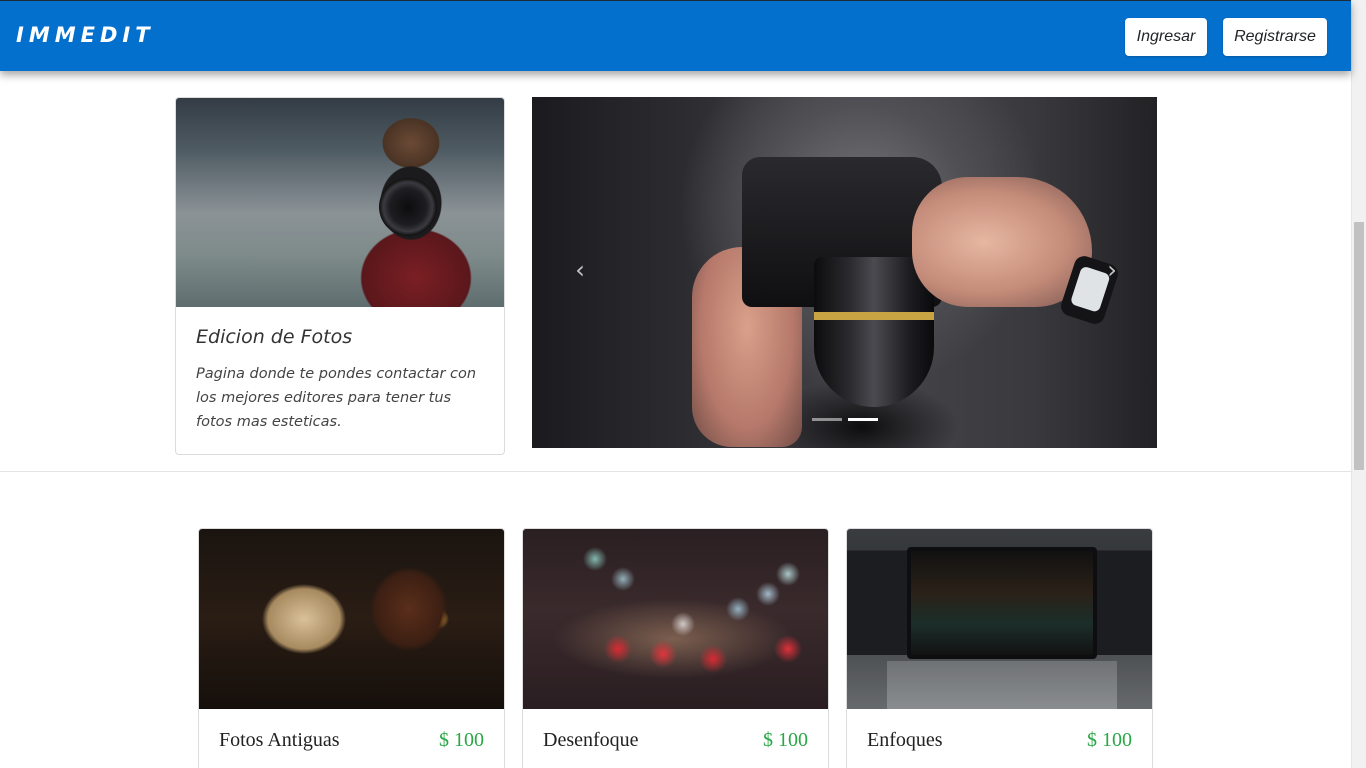  What do you see at coordinates (1112, 270) in the screenshot?
I see `carousel-next-icon: ›` at bounding box center [1112, 270].